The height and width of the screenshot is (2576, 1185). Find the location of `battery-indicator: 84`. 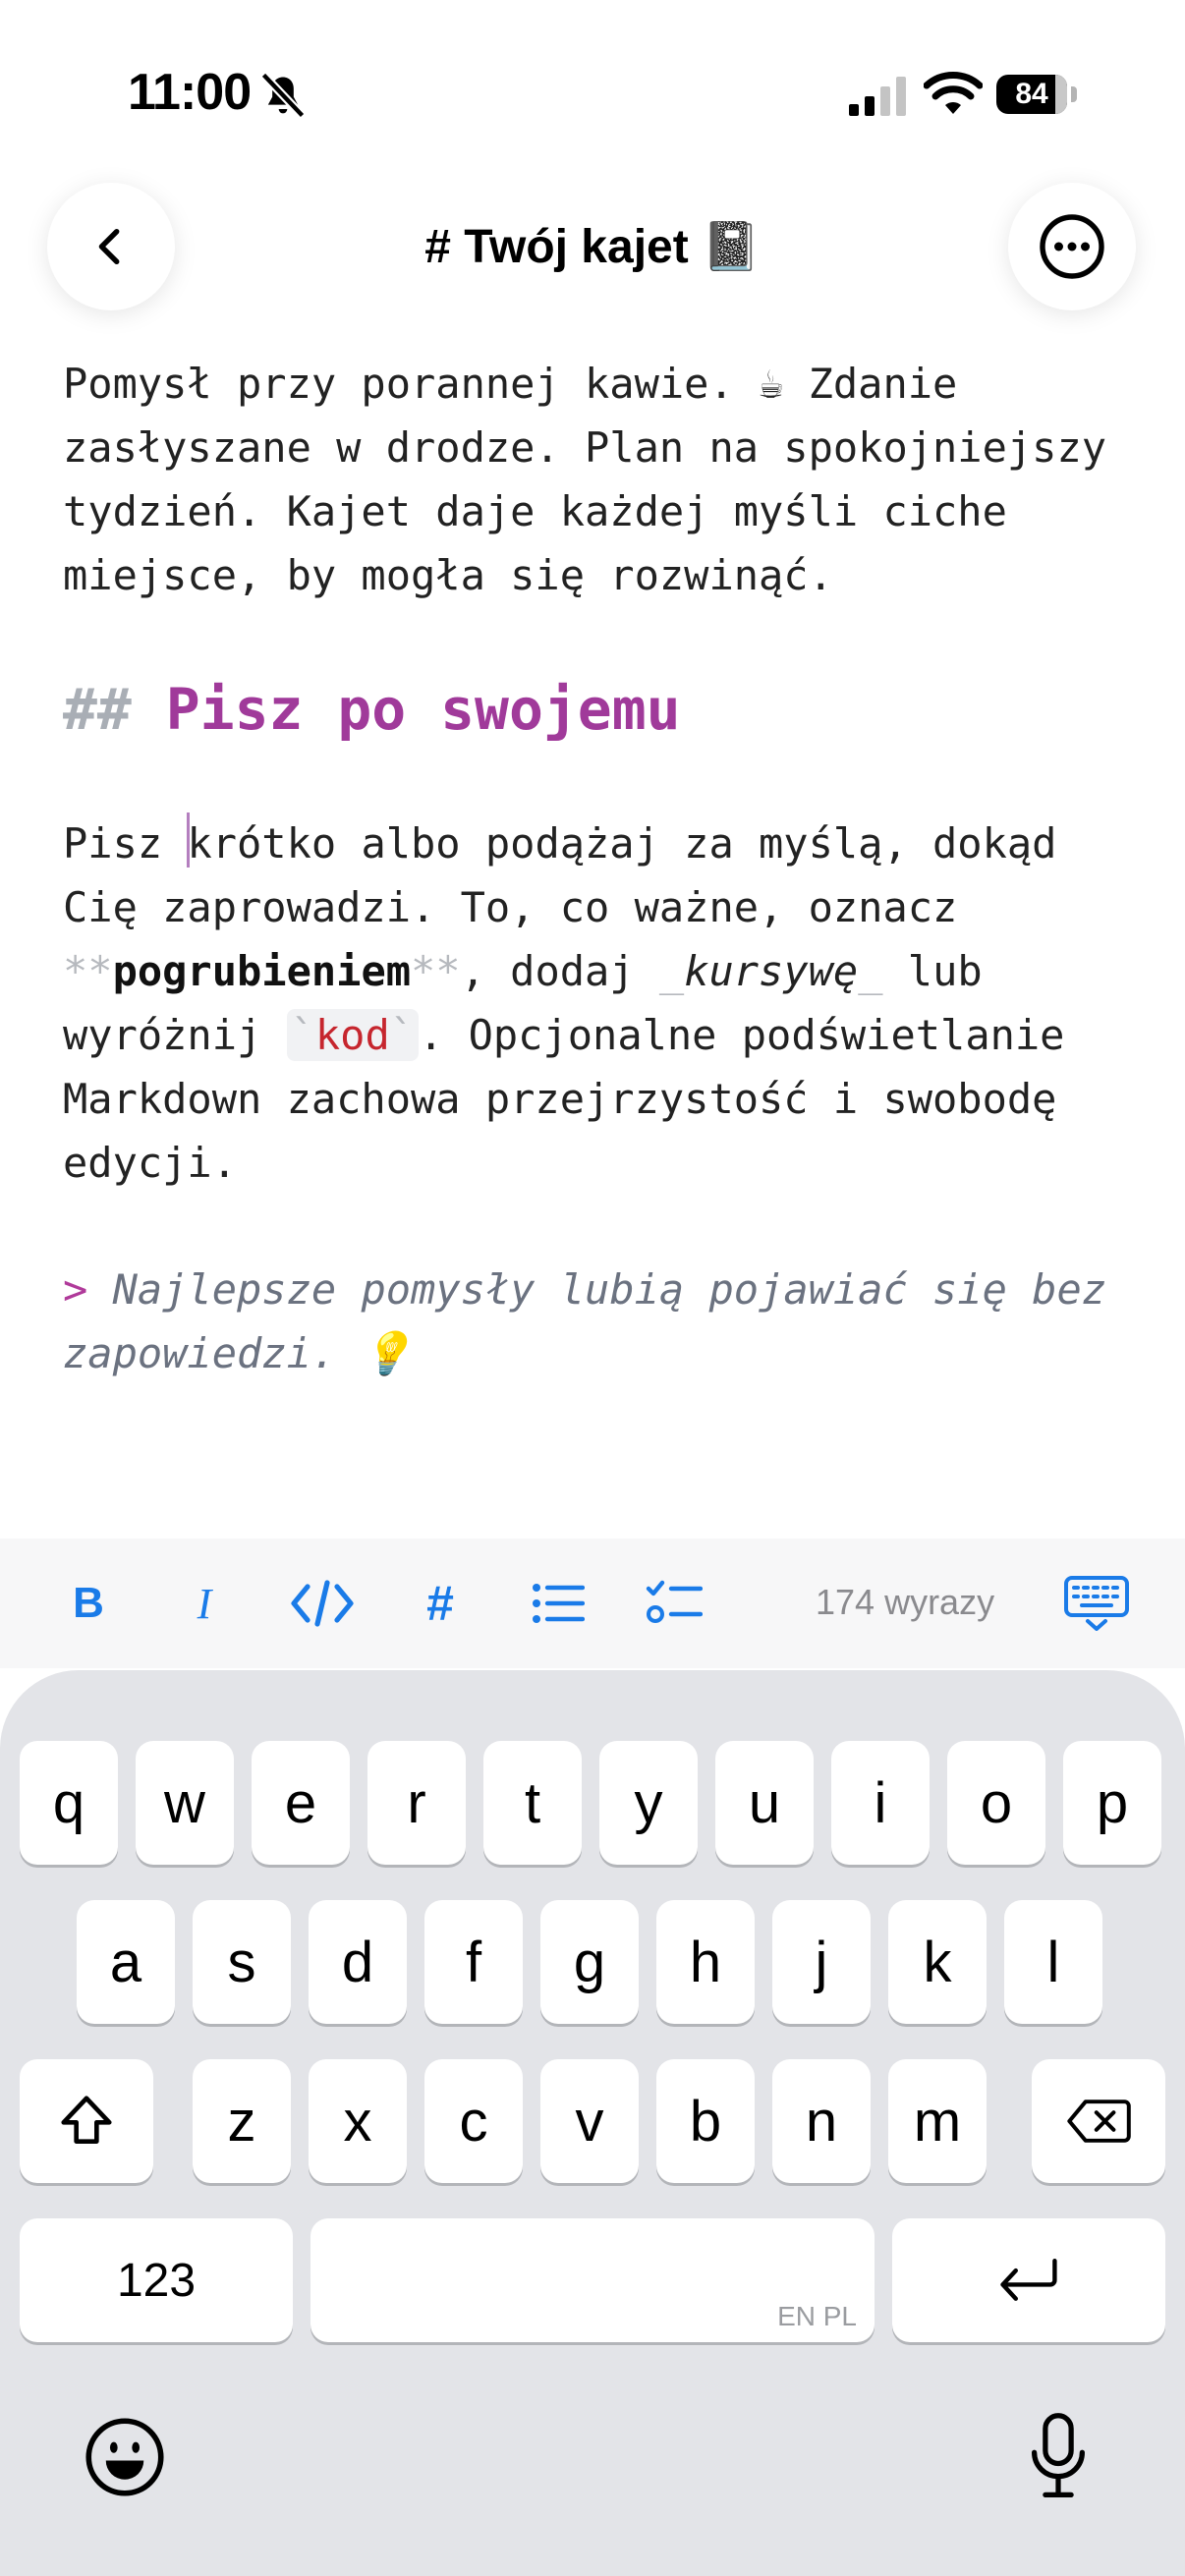

battery-indicator: 84 is located at coordinates (1037, 94).